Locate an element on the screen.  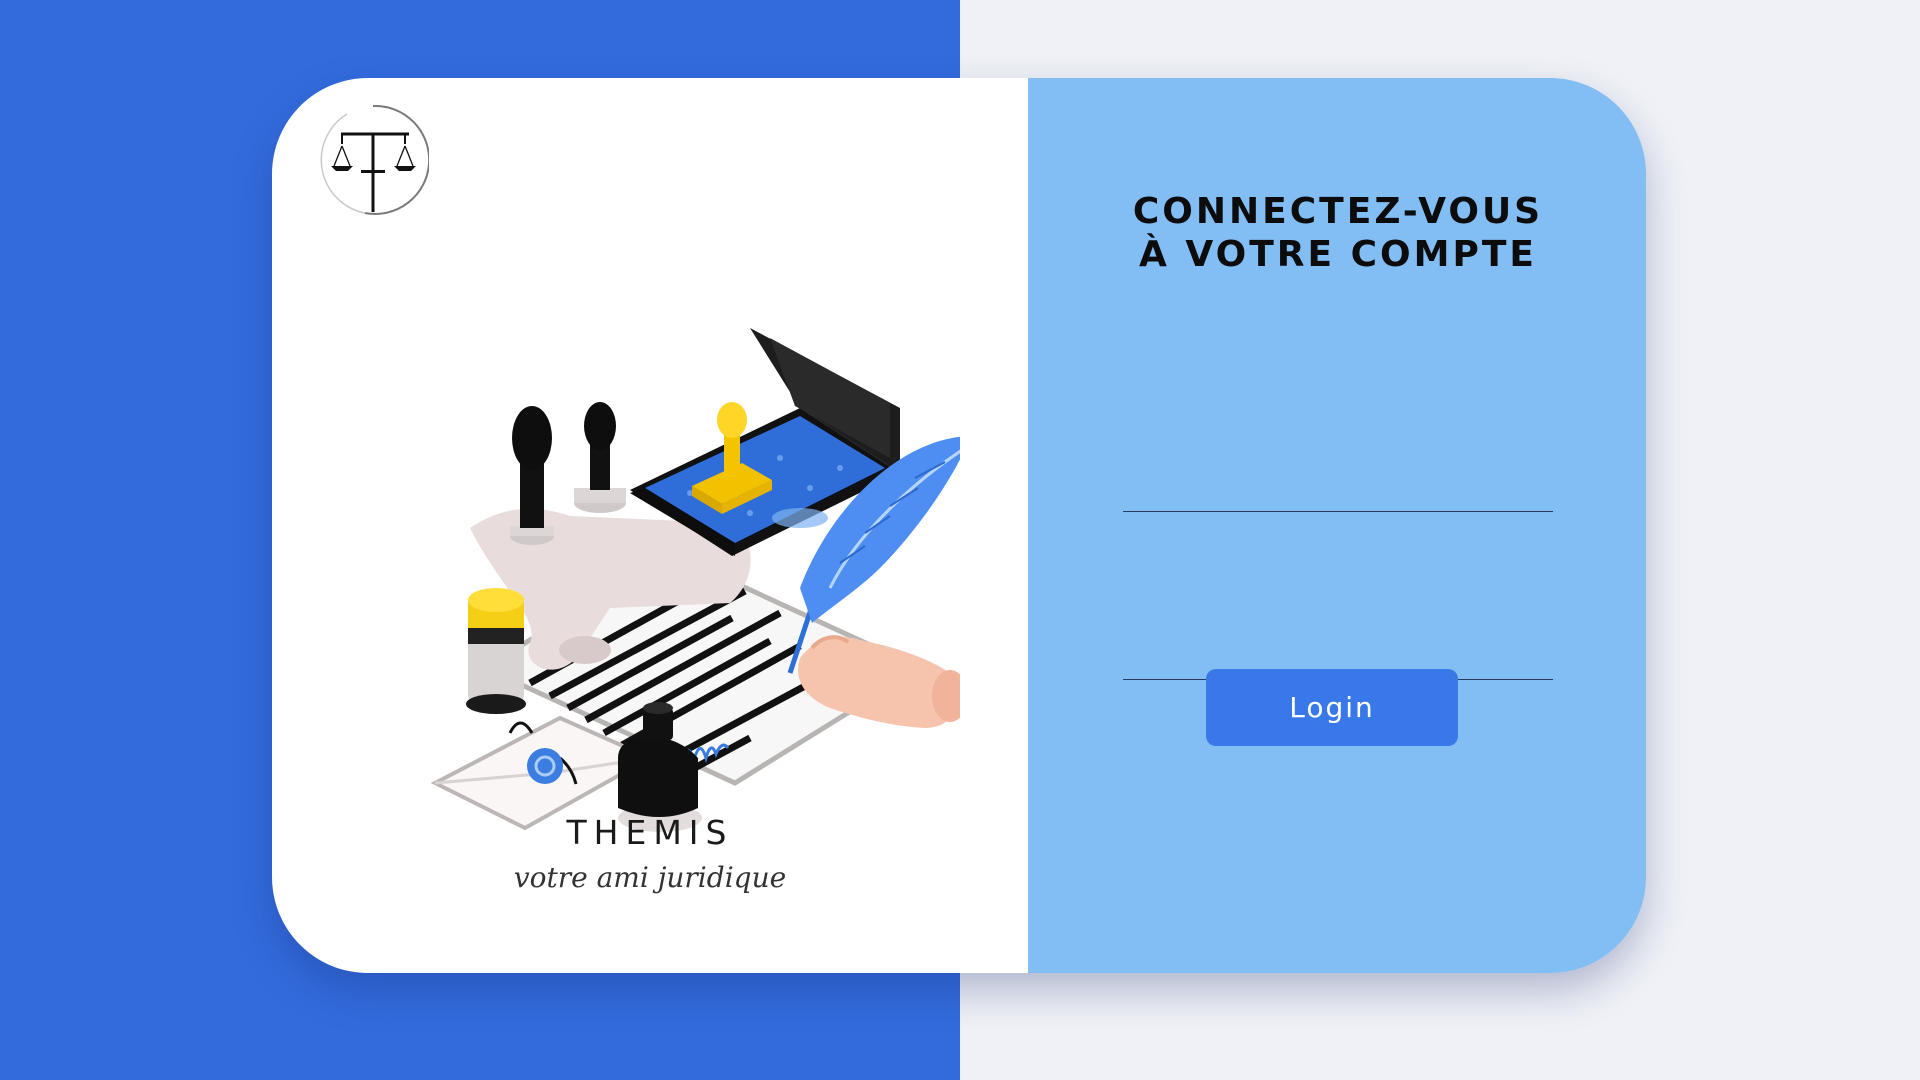
brand-name: THEMIS is located at coordinates (650, 832).